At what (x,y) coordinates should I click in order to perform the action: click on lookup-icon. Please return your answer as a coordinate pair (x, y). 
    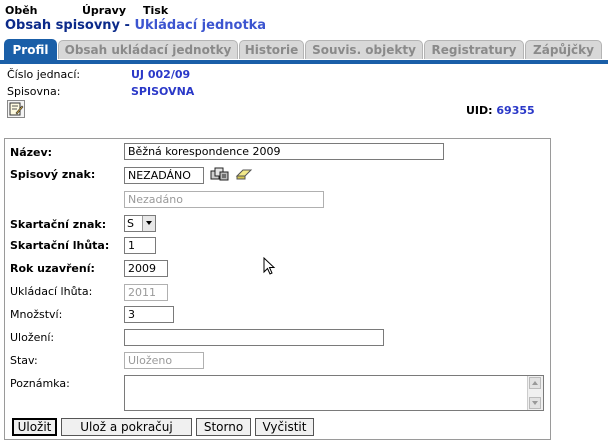
    Looking at the image, I should click on (219, 174).